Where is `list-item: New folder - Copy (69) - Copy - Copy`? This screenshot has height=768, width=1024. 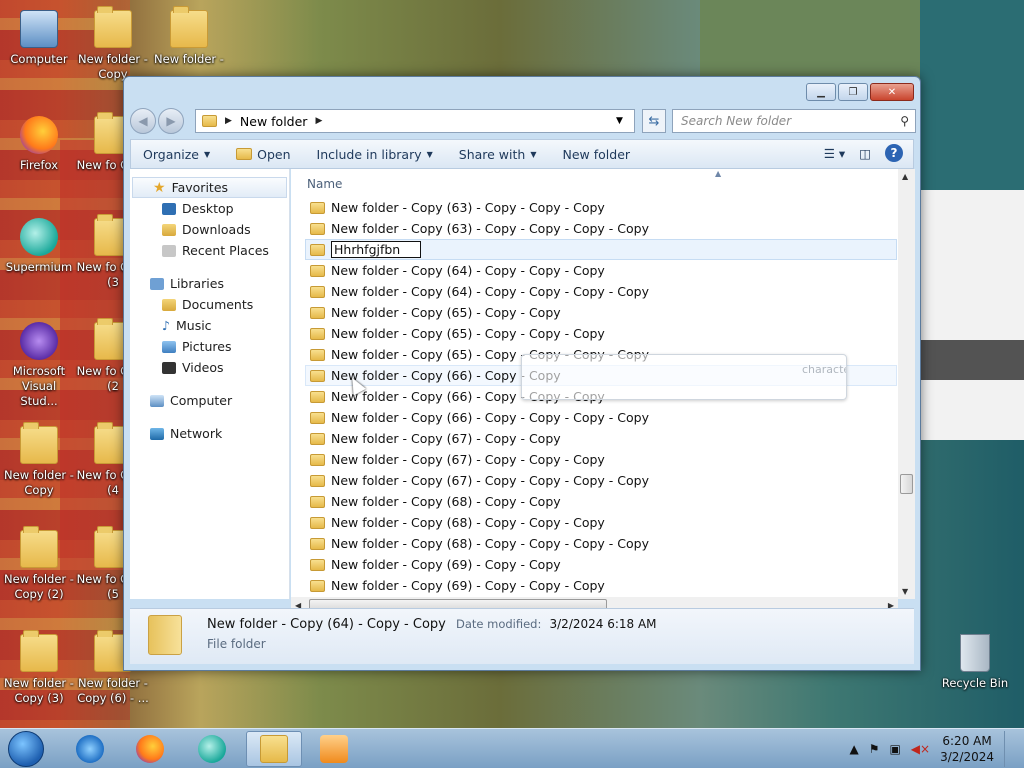
list-item: New folder - Copy (69) - Copy - Copy is located at coordinates (601, 564).